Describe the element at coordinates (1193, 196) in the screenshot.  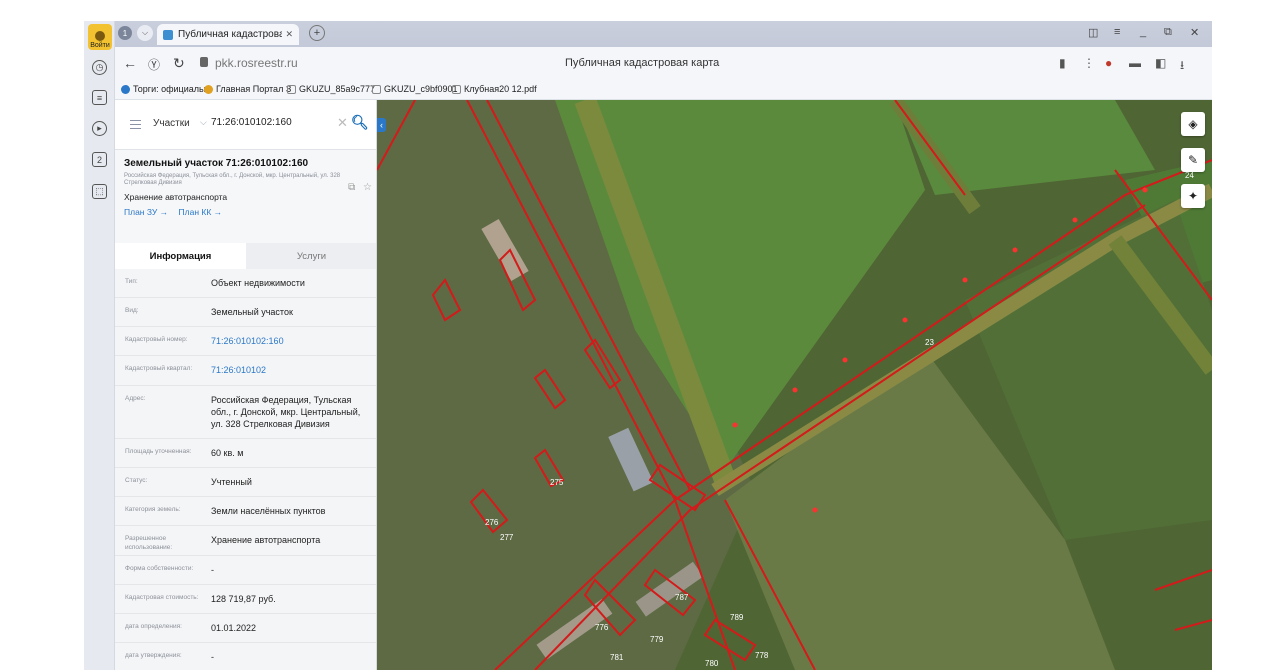
I see `locate-icon: ✦` at that location.